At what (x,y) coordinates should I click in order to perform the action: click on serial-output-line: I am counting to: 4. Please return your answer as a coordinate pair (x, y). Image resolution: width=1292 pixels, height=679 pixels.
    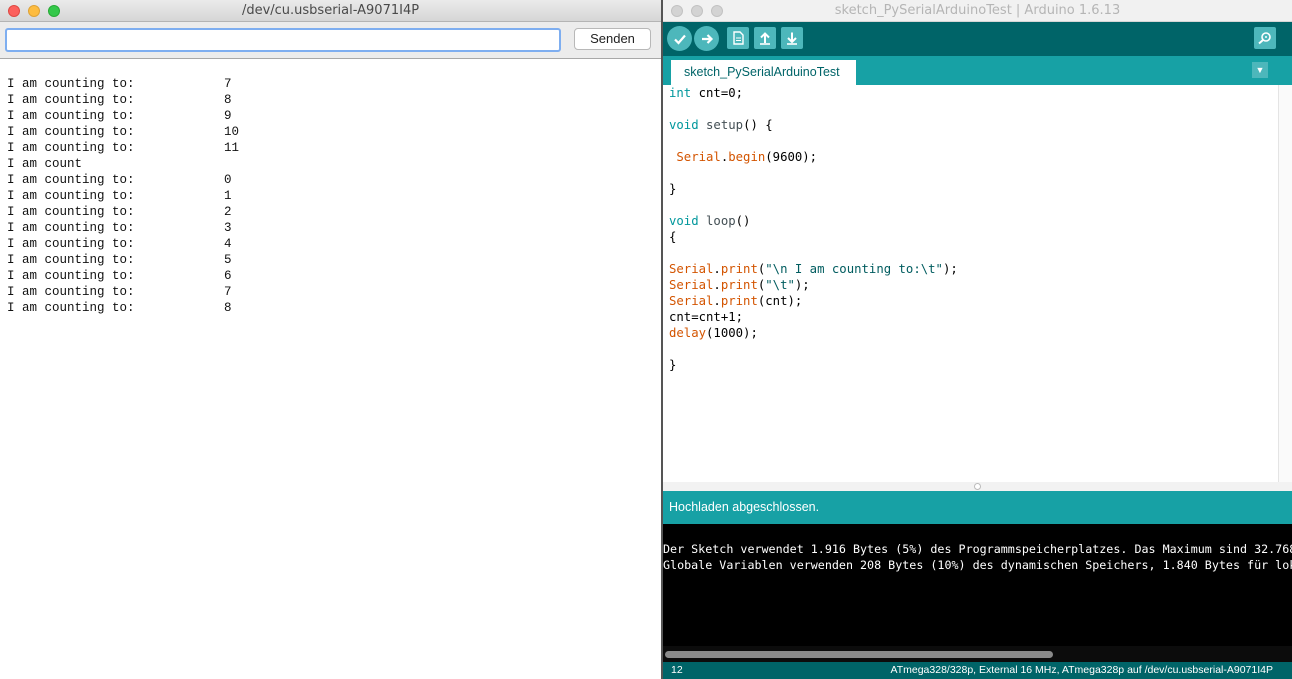
    Looking at the image, I should click on (119, 244).